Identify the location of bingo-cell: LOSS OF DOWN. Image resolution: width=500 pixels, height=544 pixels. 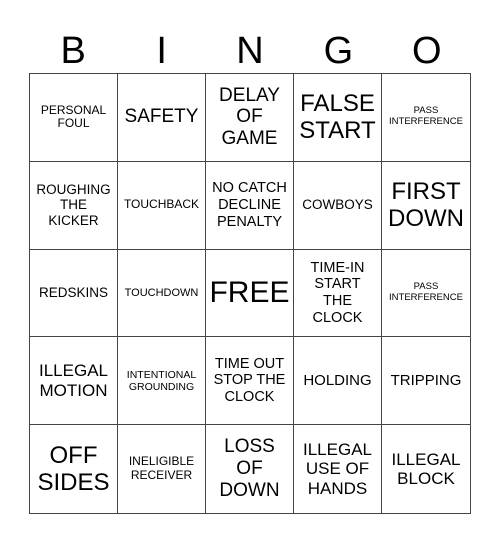
(250, 469).